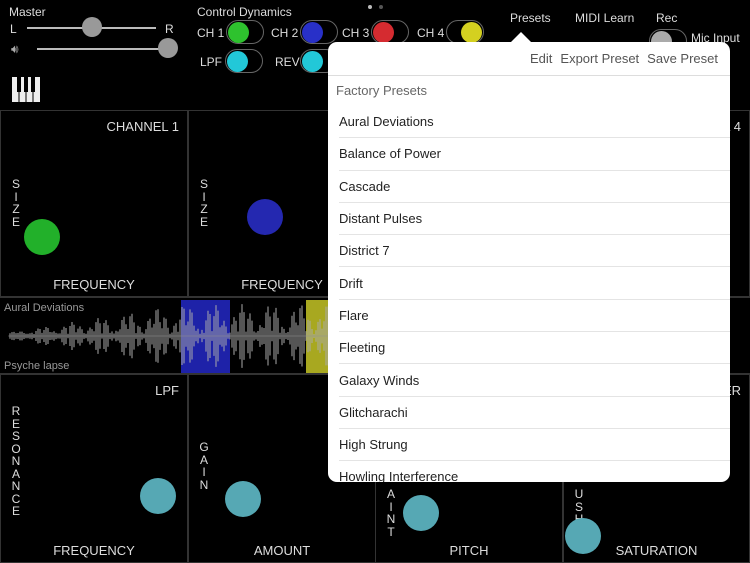  What do you see at coordinates (244, 61) in the screenshot?
I see `toggle-lpf` at bounding box center [244, 61].